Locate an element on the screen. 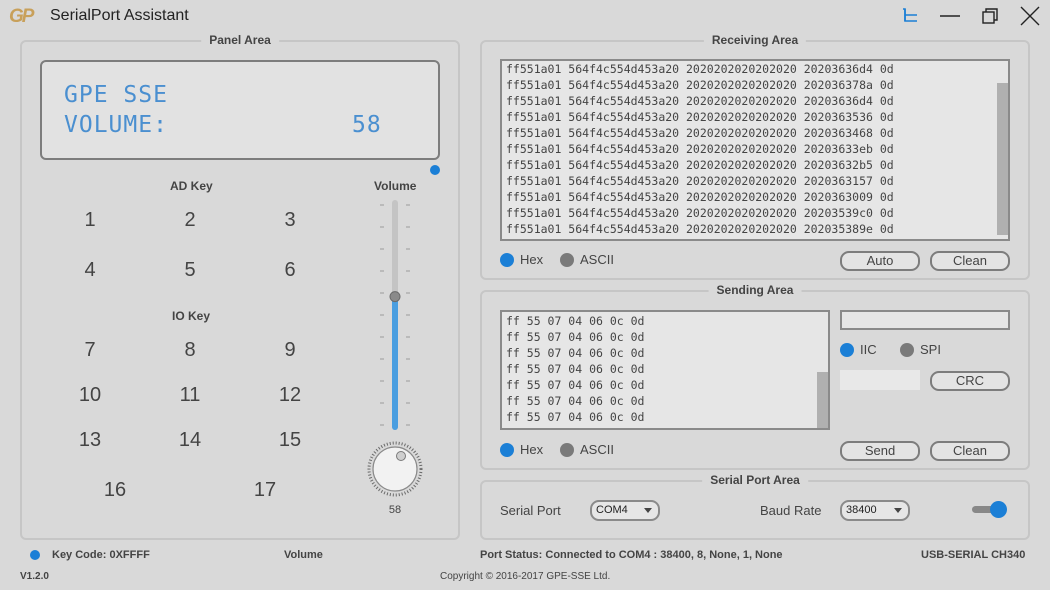 This screenshot has width=1050, height=590. io-key-13: 13 is located at coordinates (90, 440).